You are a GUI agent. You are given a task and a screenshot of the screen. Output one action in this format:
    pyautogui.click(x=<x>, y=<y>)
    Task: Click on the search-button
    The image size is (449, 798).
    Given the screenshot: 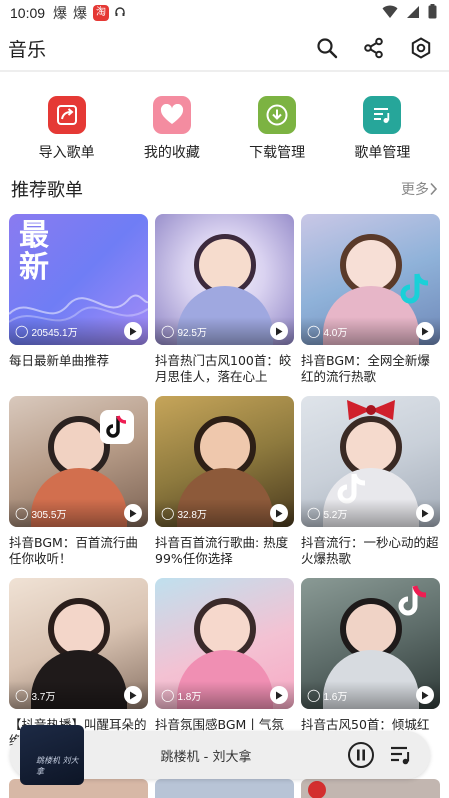 What is the action you would take?
    pyautogui.click(x=327, y=48)
    